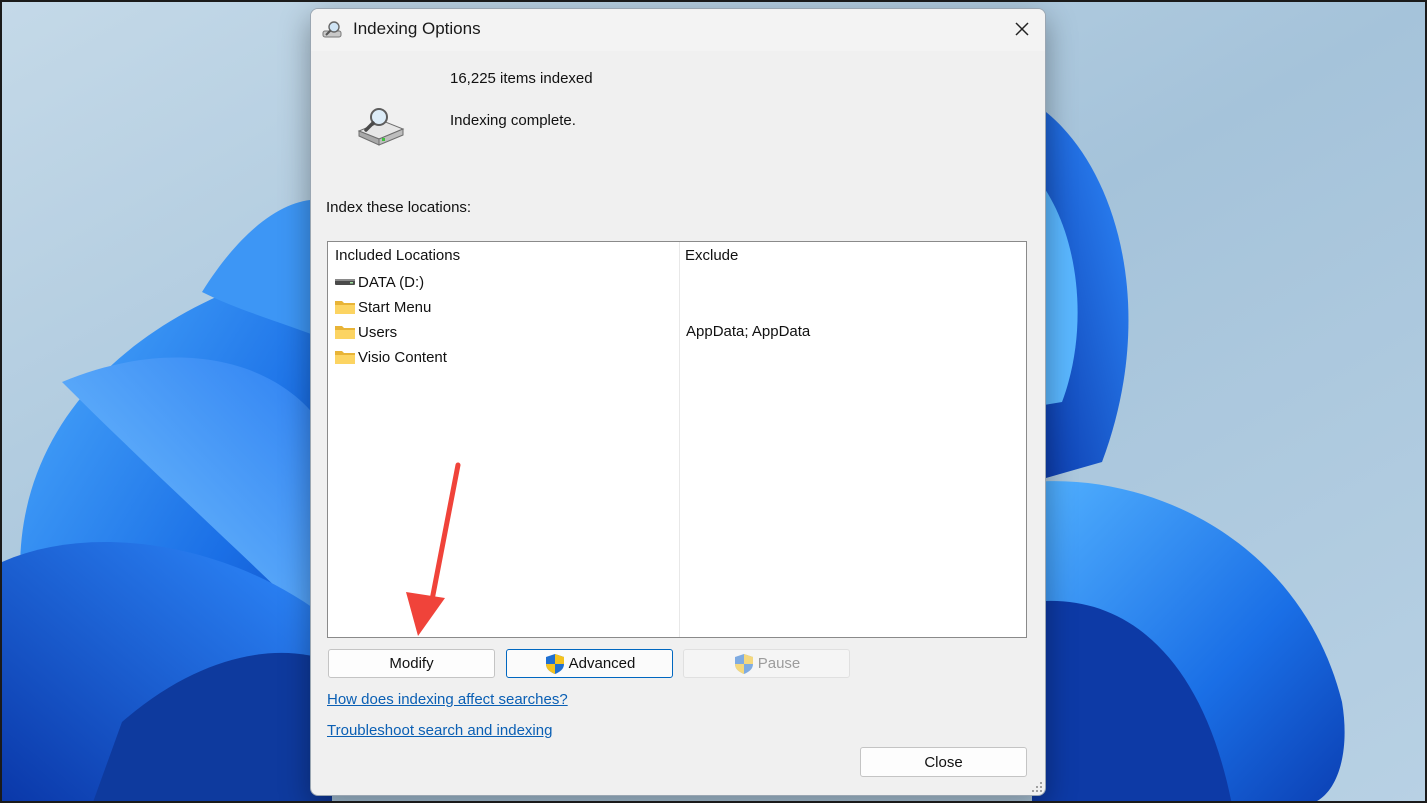 This screenshot has height=803, width=1427. I want to click on location-name: Start Menu, so click(395, 307).